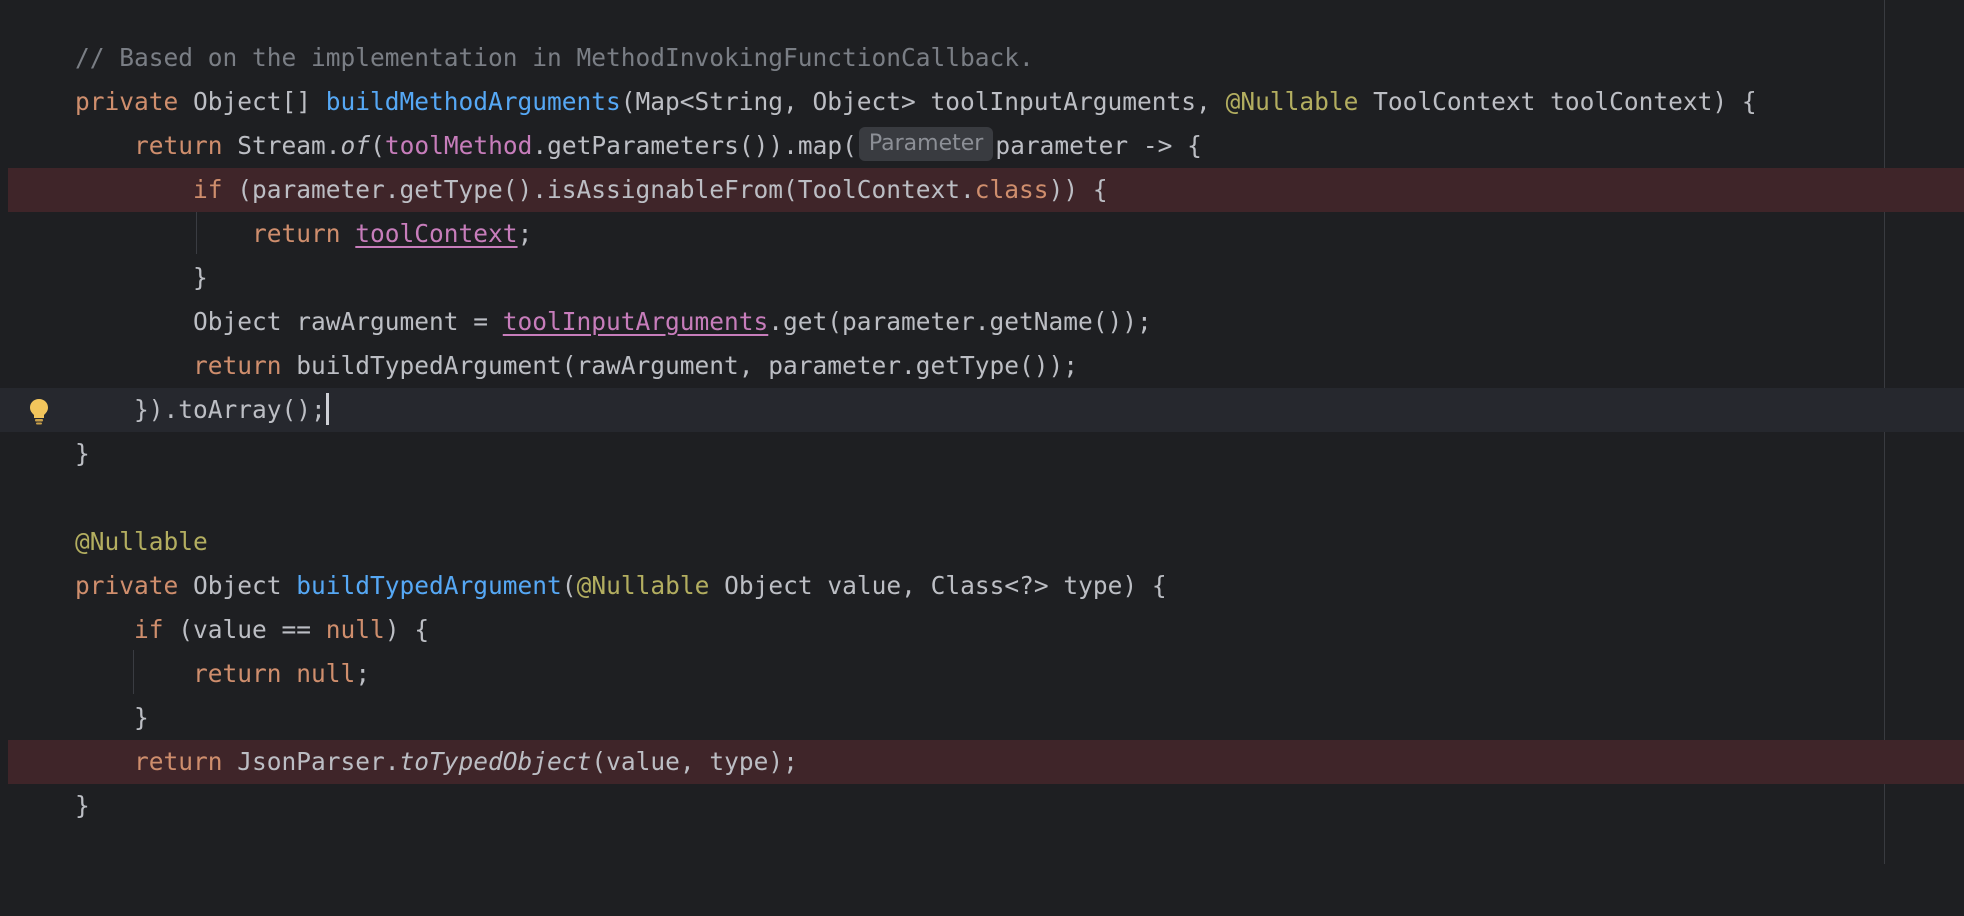 This screenshot has height=916, width=1964. I want to click on code-line-14: if (value == null) {, so click(982, 630).